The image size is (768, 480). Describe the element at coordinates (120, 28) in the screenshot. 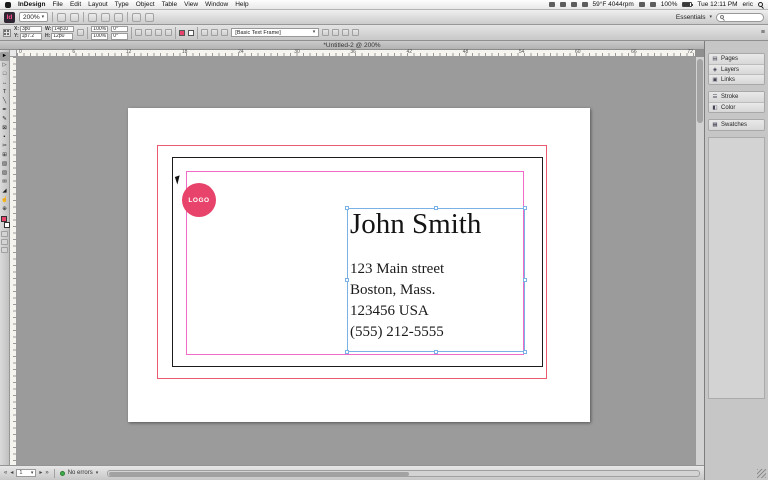

I see `rotation-field: 0°` at that location.